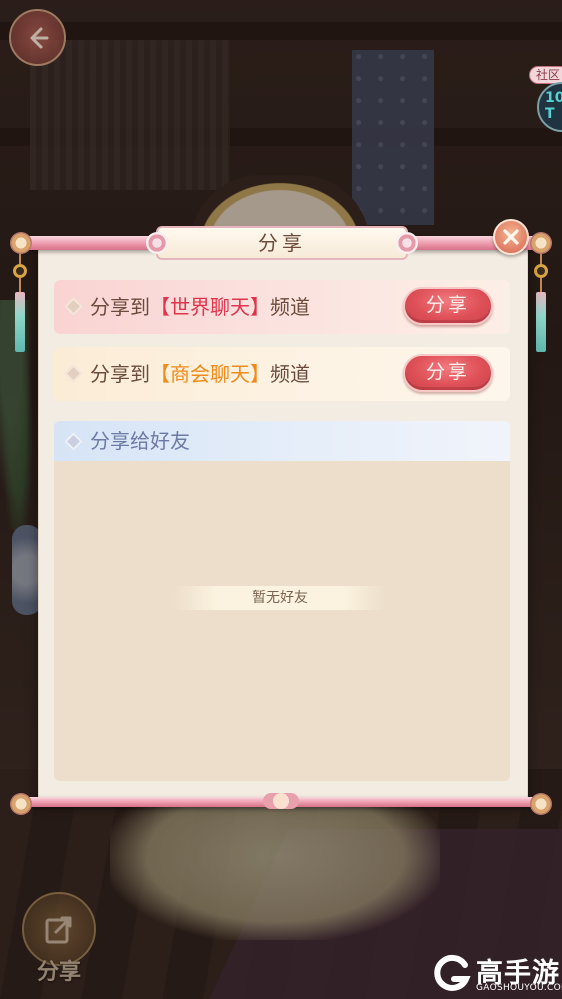 The width and height of the screenshot is (562, 999). I want to click on popup-title: 分享, so click(282, 243).